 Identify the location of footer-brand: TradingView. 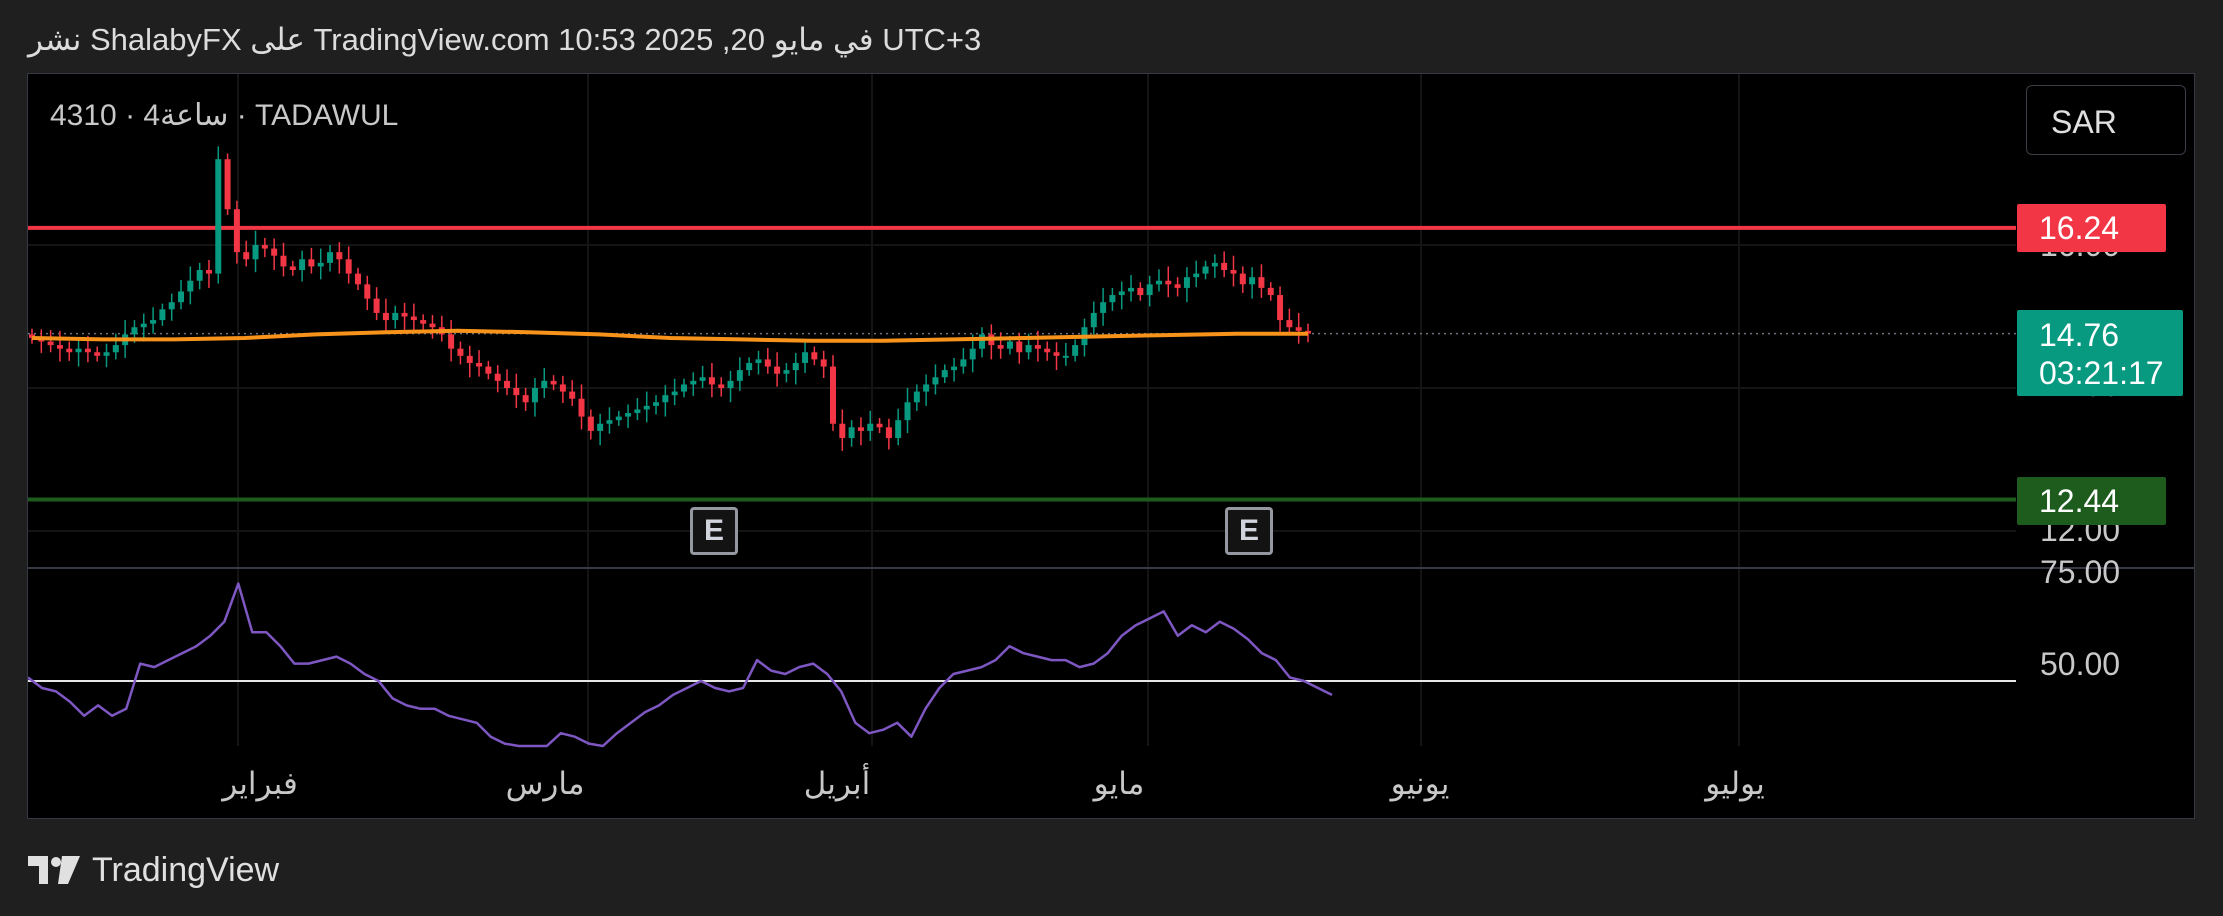
(186, 869).